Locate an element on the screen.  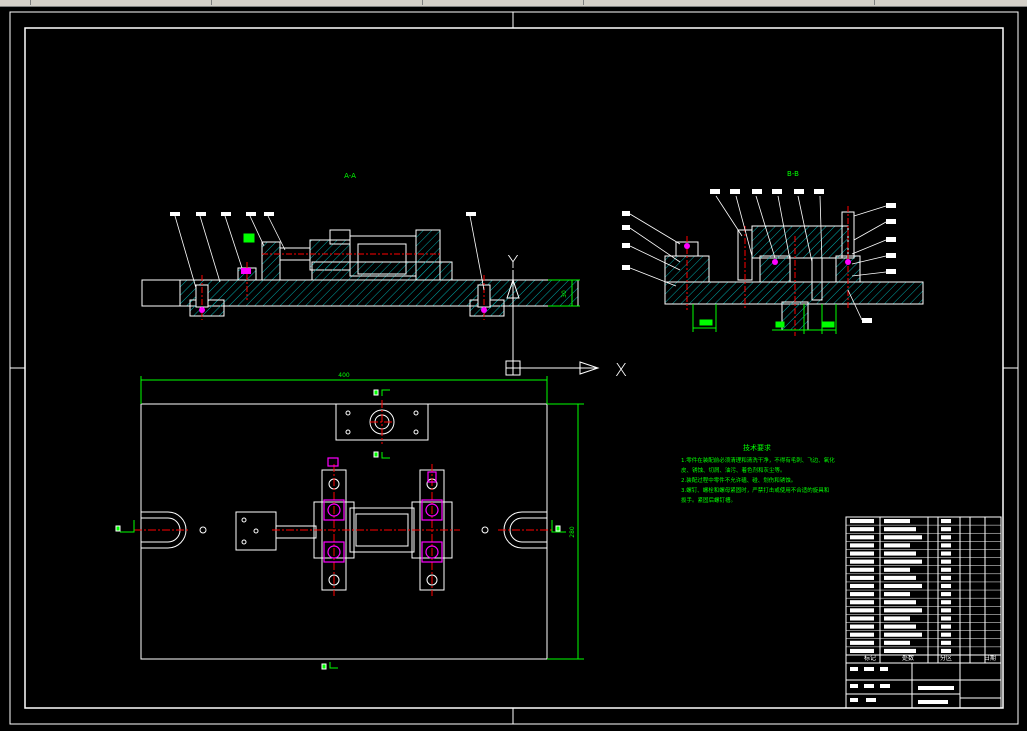
window-title-bar is located at coordinates (513, 3).